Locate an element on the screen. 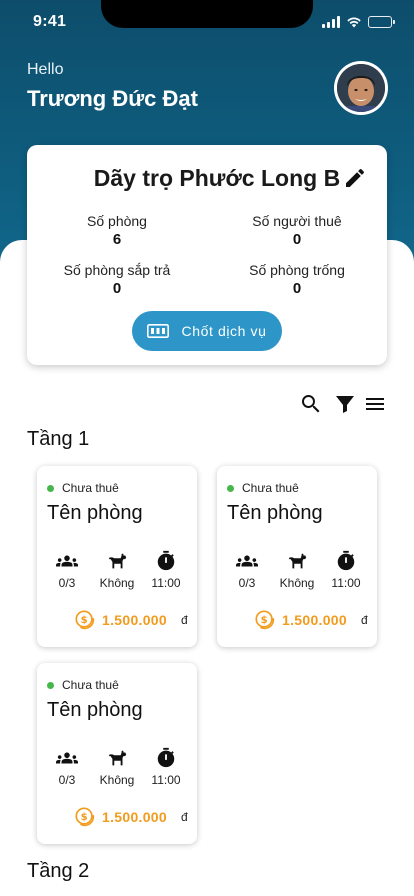 This screenshot has height=896, width=414. greeting-text: Hello is located at coordinates (45, 69).